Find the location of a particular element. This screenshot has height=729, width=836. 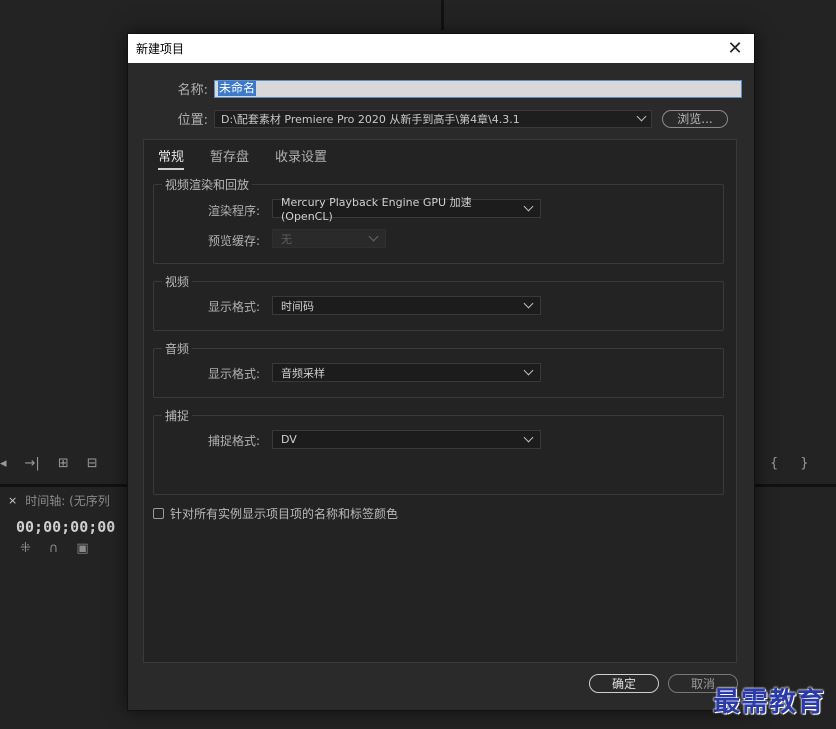

capture-format-dropdown: DV is located at coordinates (406, 439).